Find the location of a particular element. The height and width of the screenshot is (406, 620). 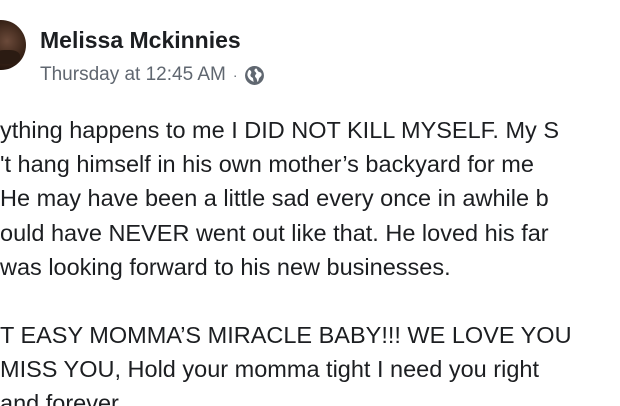

avatar is located at coordinates (13, 45).